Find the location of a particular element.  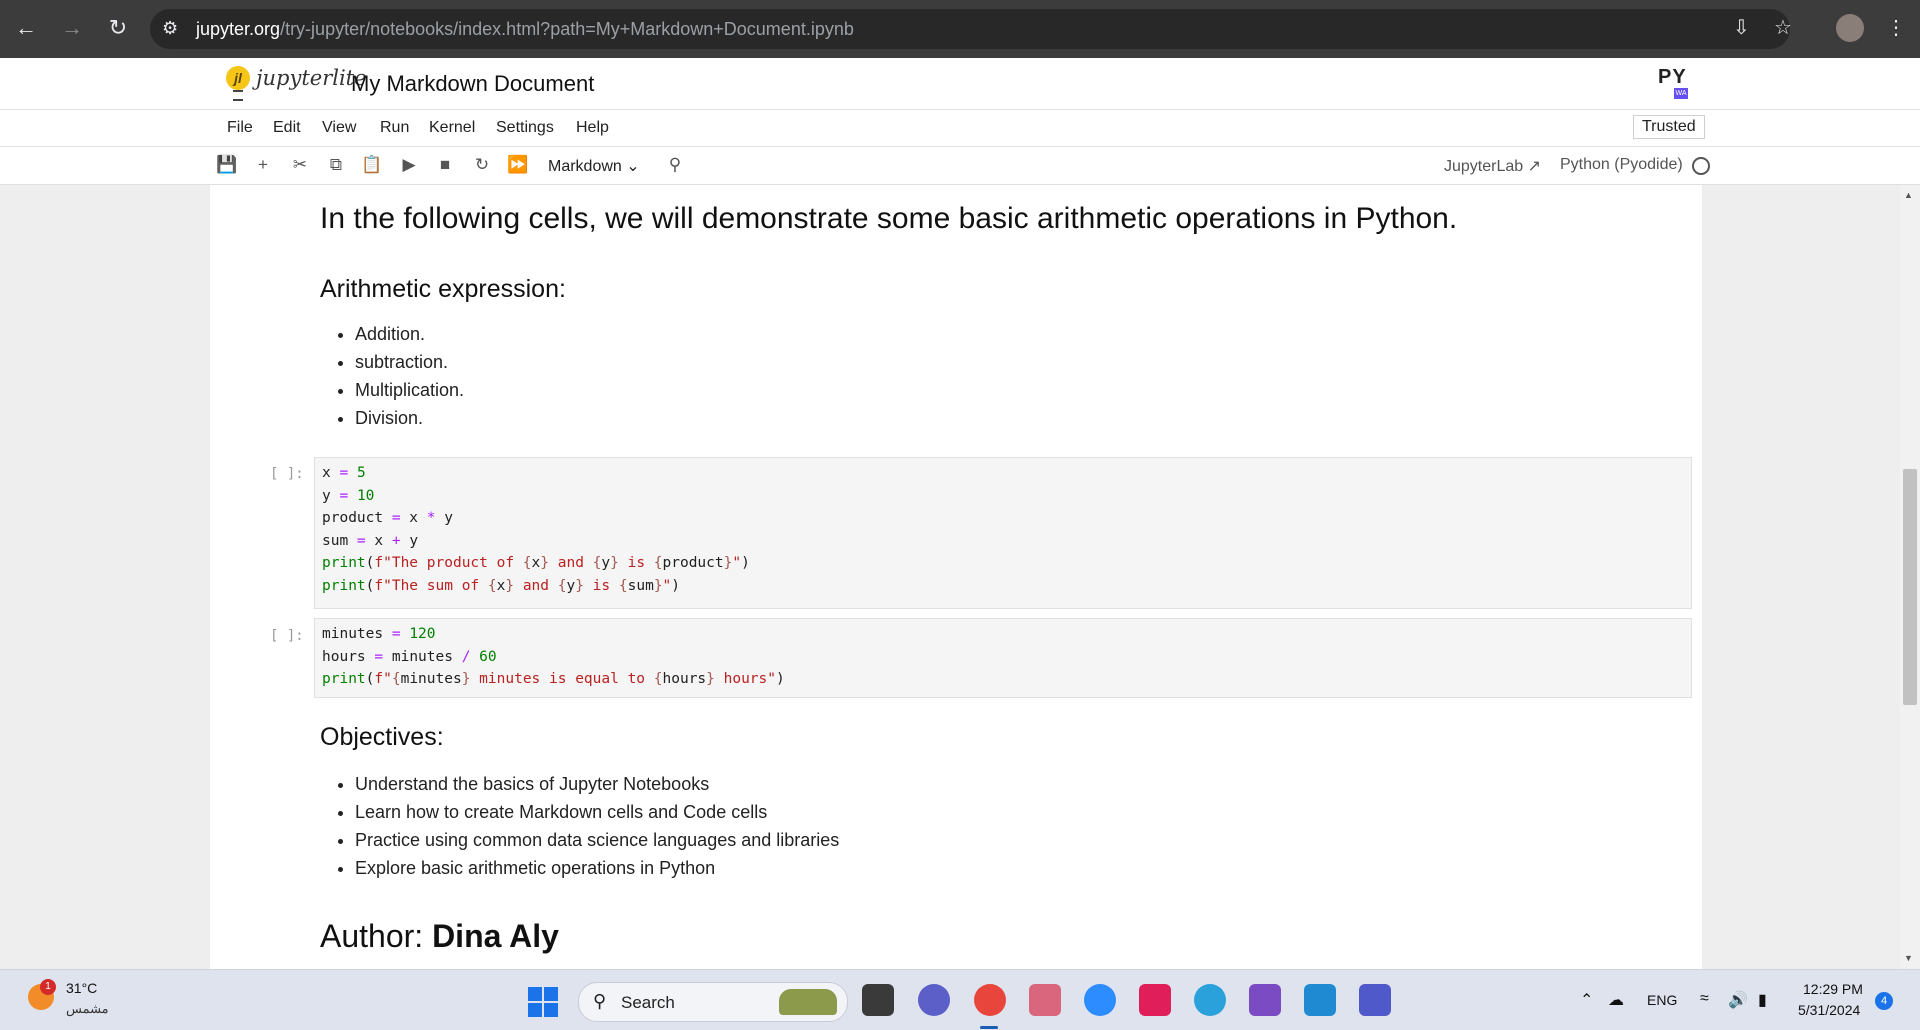

author-heading: Author: Dina Aly is located at coordinates (439, 936).